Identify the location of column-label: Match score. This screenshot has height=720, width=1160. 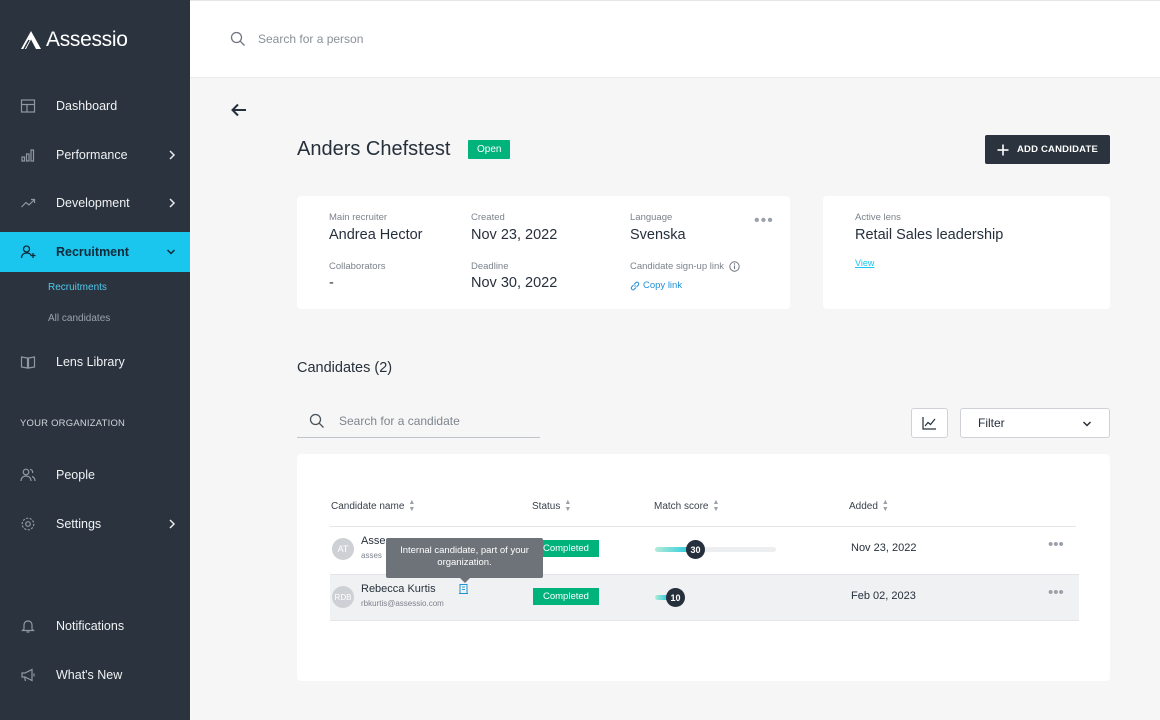
(681, 506).